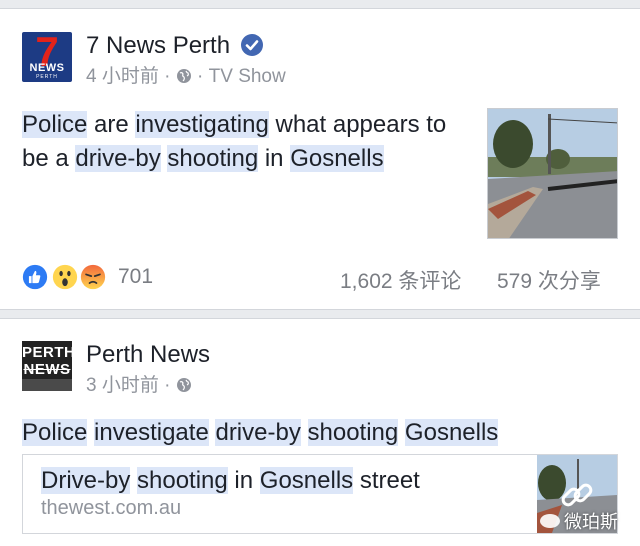  I want to click on post-category: · TV Show, so click(241, 76).